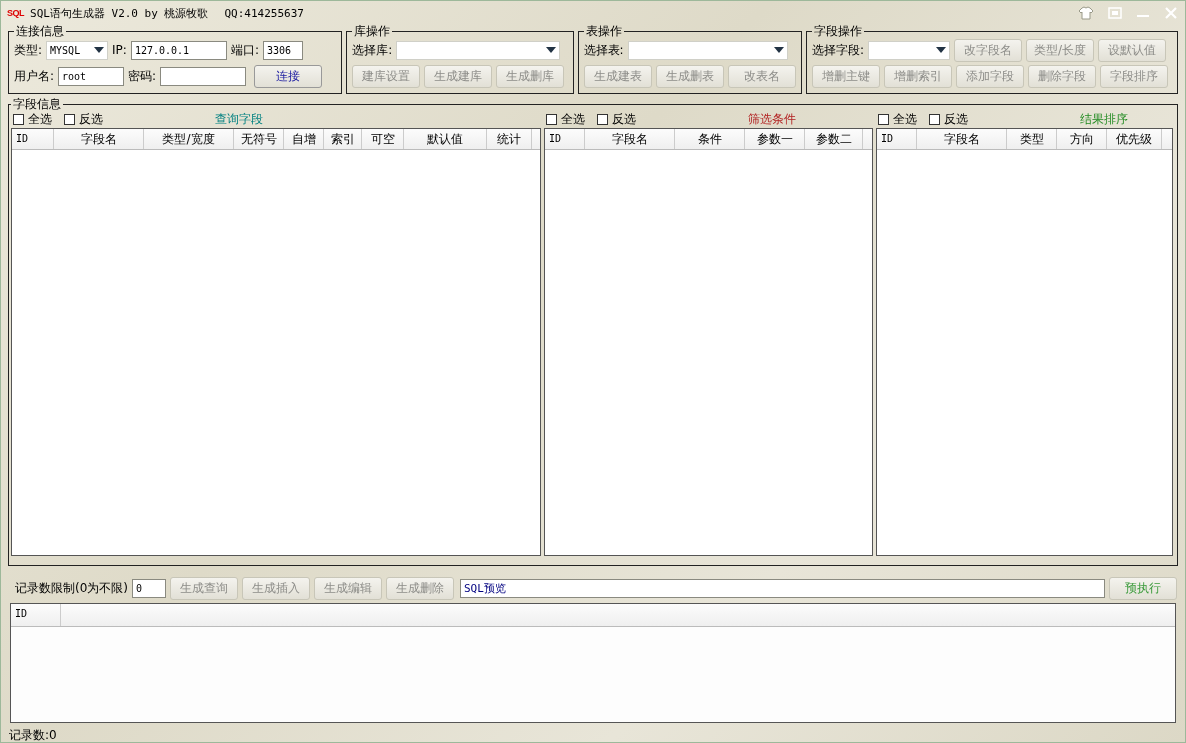 This screenshot has width=1186, height=743. What do you see at coordinates (244, 50) in the screenshot?
I see `port-label: 端口:` at bounding box center [244, 50].